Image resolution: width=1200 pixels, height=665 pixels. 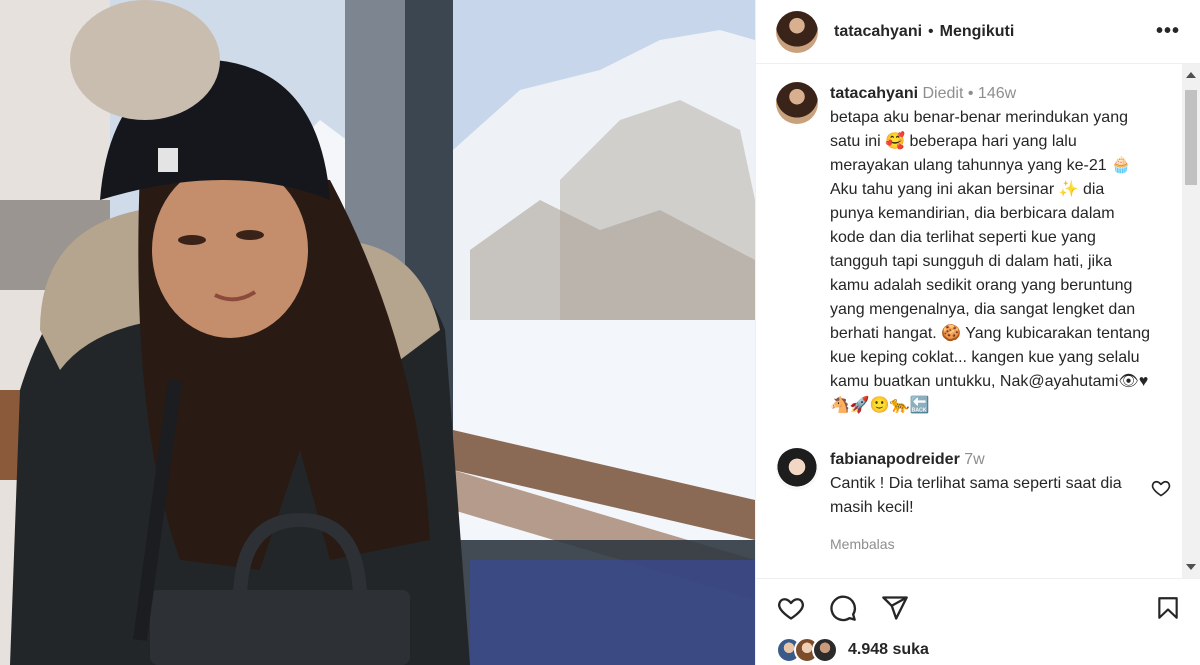 I want to click on comment-age: 7w, so click(x=974, y=459).